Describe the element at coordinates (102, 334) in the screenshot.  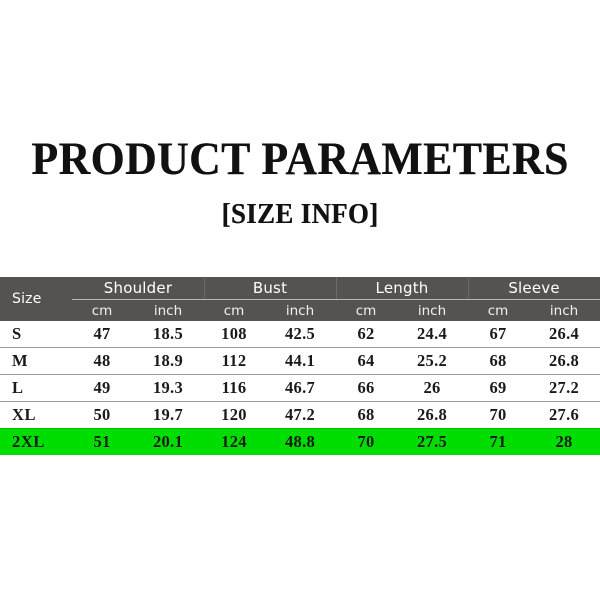
I see `cell-shoulder-cm: 47` at that location.